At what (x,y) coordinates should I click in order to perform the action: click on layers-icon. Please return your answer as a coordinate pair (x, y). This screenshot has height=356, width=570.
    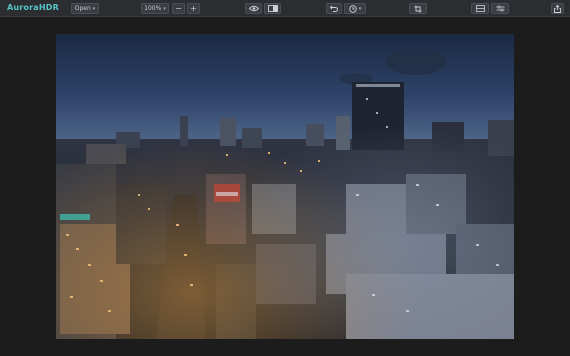
    Looking at the image, I should click on (480, 8).